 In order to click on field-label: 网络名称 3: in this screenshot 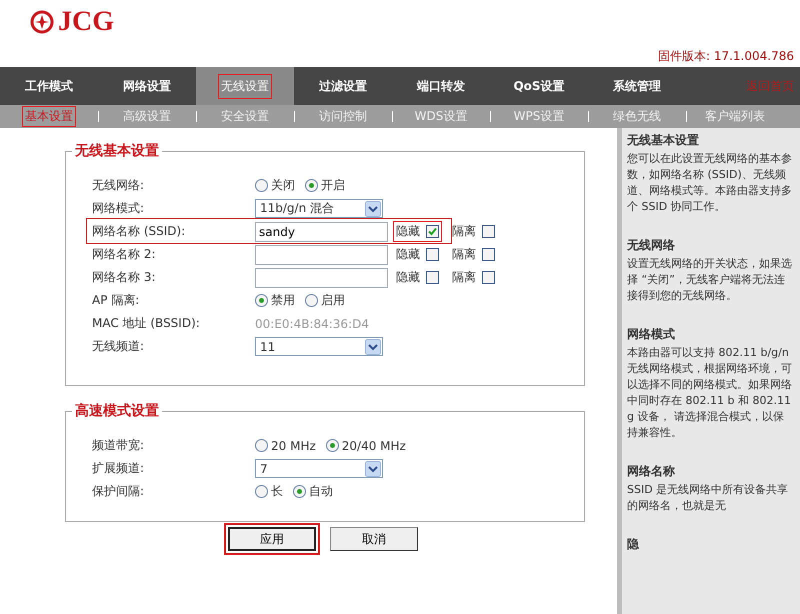, I will do `click(124, 277)`.